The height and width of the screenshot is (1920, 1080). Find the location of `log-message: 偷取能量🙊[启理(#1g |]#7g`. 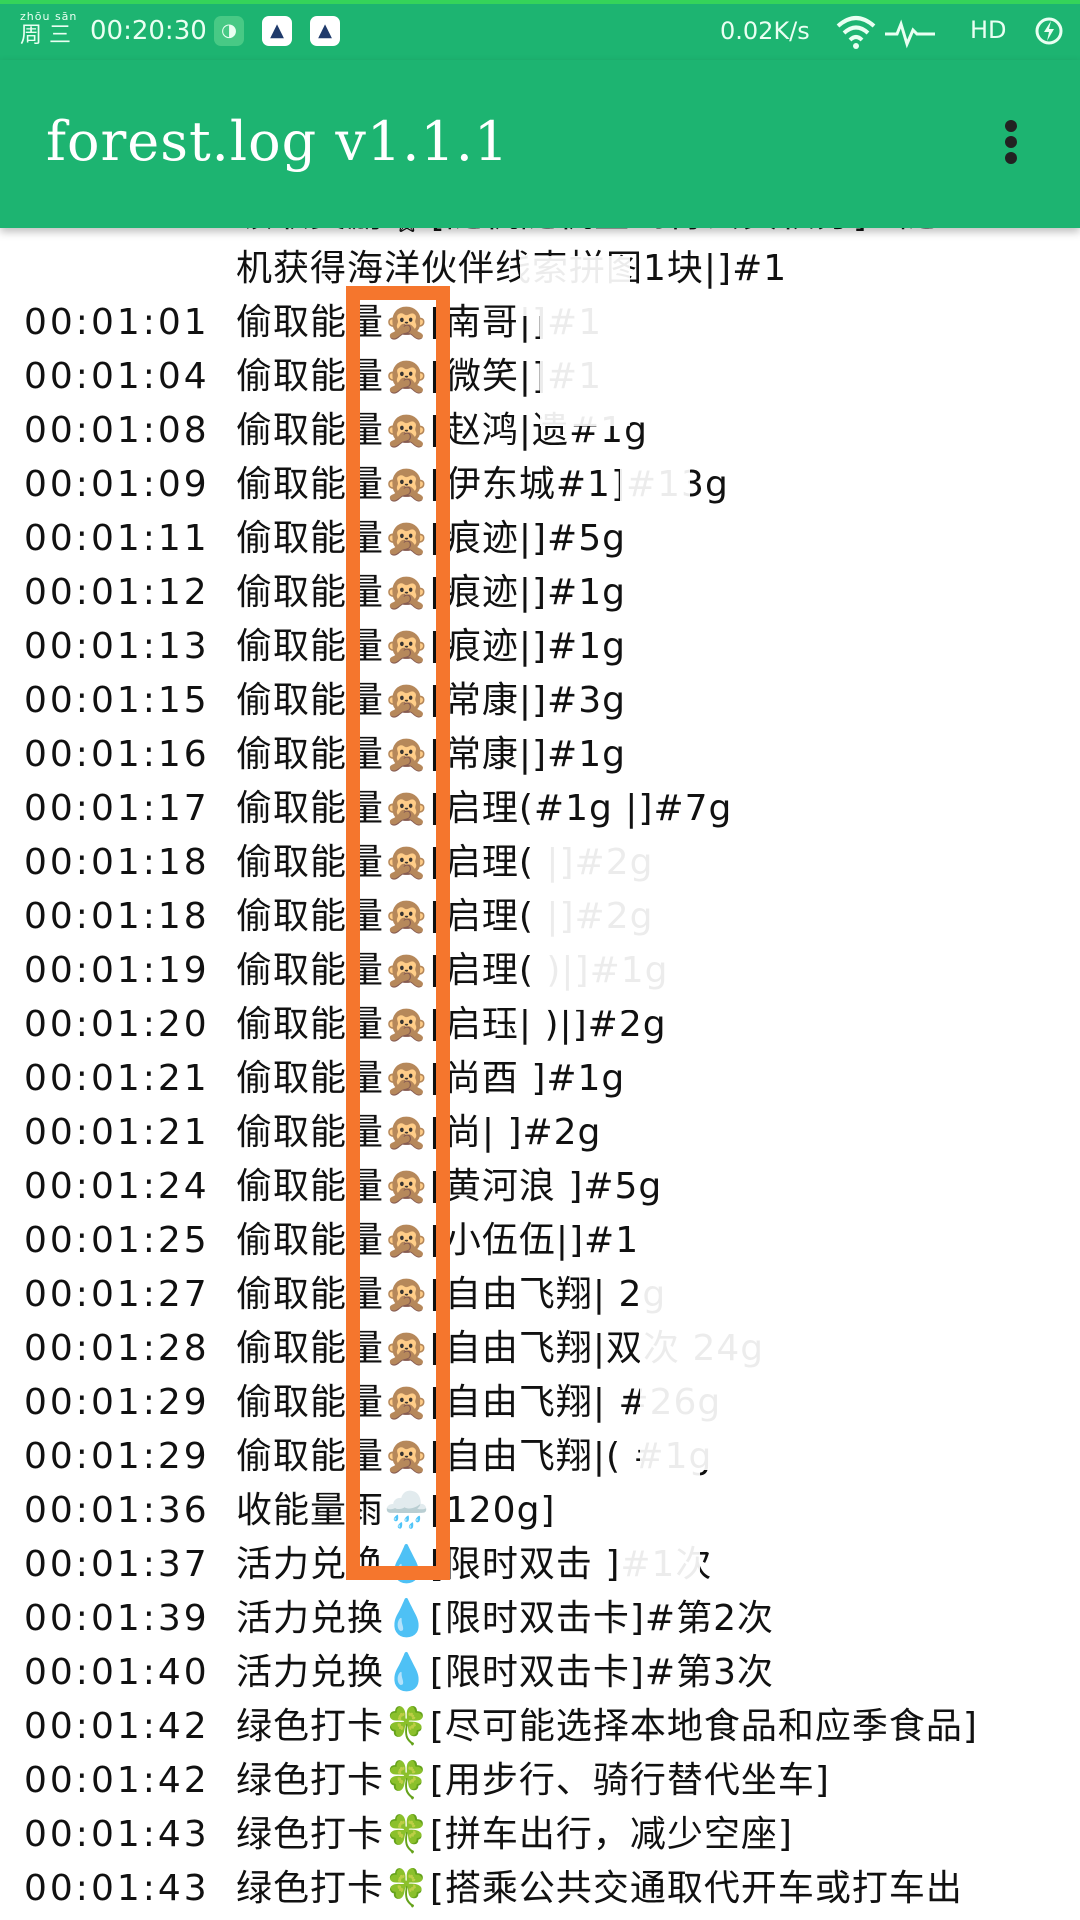

log-message: 偷取能量🙊[启理(#1g |]#7g is located at coordinates (484, 808).